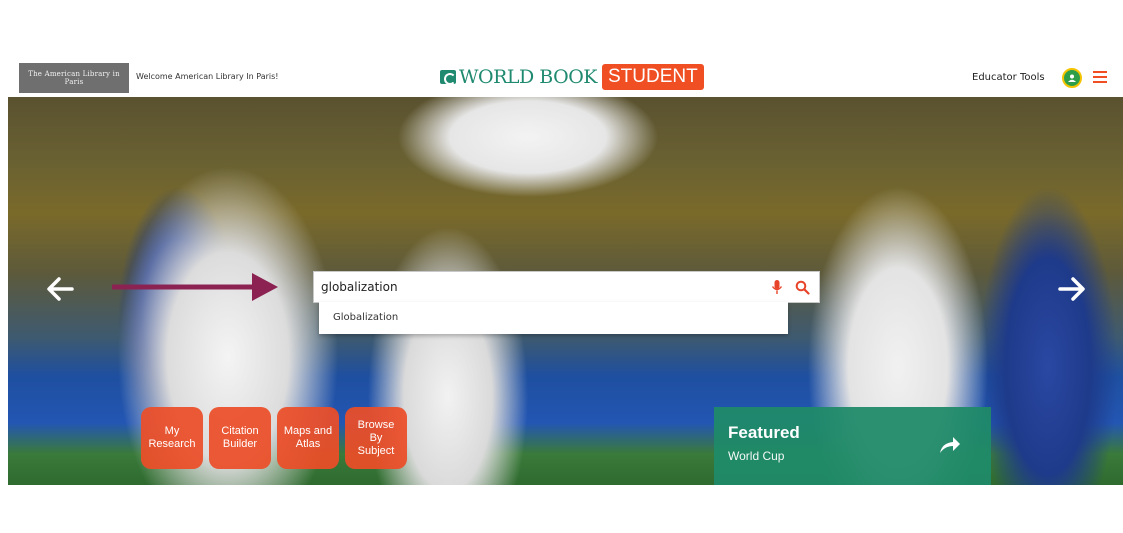  What do you see at coordinates (1100, 72) in the screenshot?
I see `hamburger-menu-icon` at bounding box center [1100, 72].